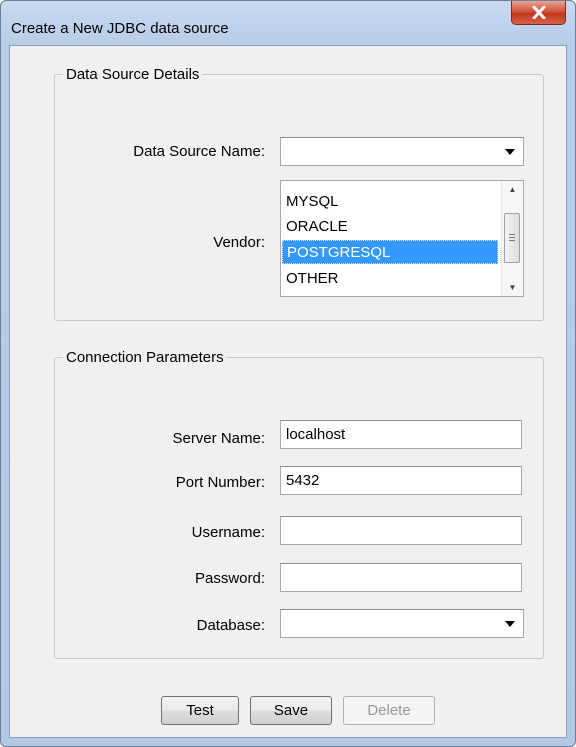 The height and width of the screenshot is (747, 576). Describe the element at coordinates (291, 710) in the screenshot. I see `save-button: Save` at that location.